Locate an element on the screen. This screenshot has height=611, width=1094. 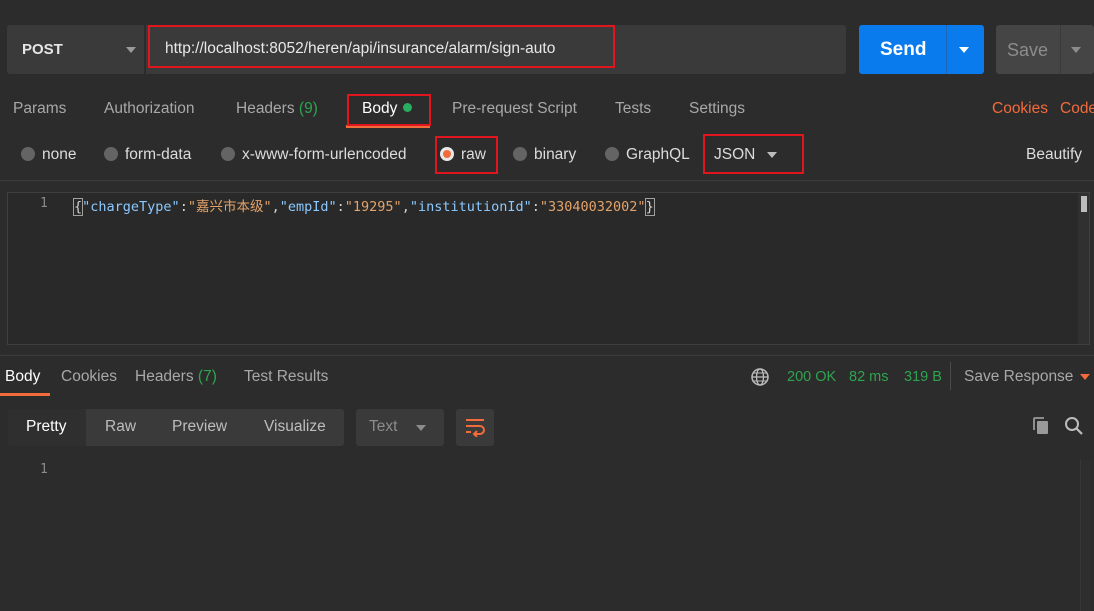
beautify-link: Beautify is located at coordinates (1054, 155).